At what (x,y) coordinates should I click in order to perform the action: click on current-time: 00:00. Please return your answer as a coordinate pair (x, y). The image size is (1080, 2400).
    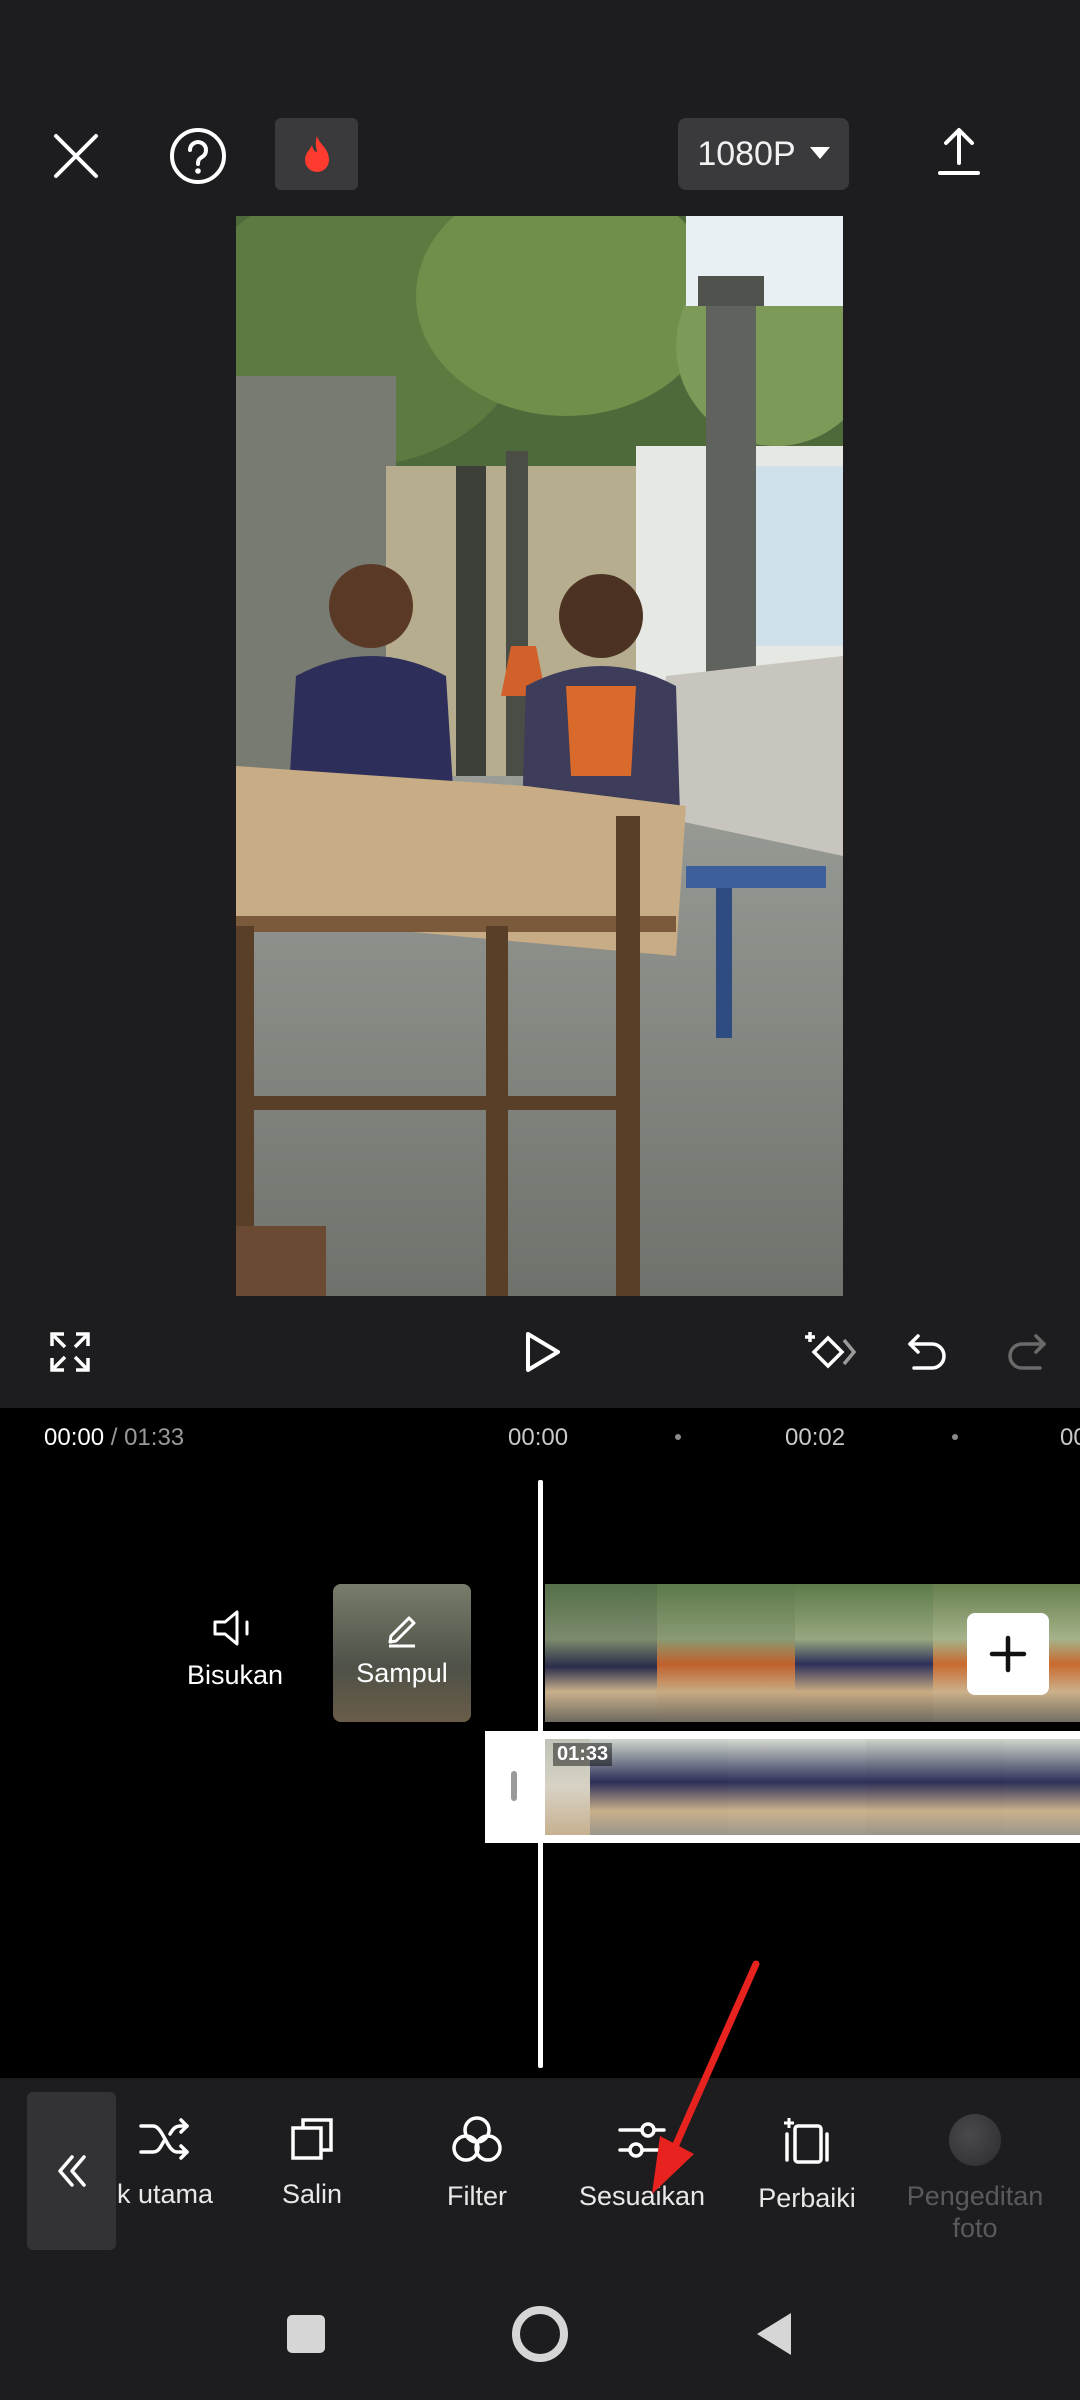
    Looking at the image, I should click on (74, 1437).